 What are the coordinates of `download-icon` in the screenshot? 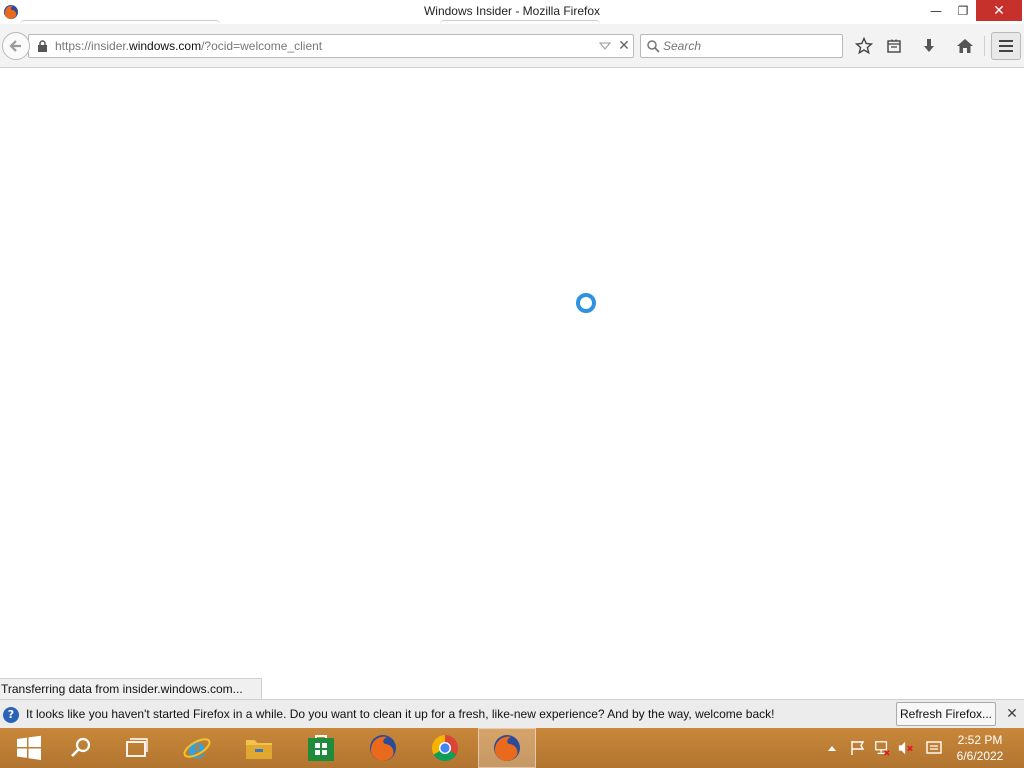 It's located at (929, 46).